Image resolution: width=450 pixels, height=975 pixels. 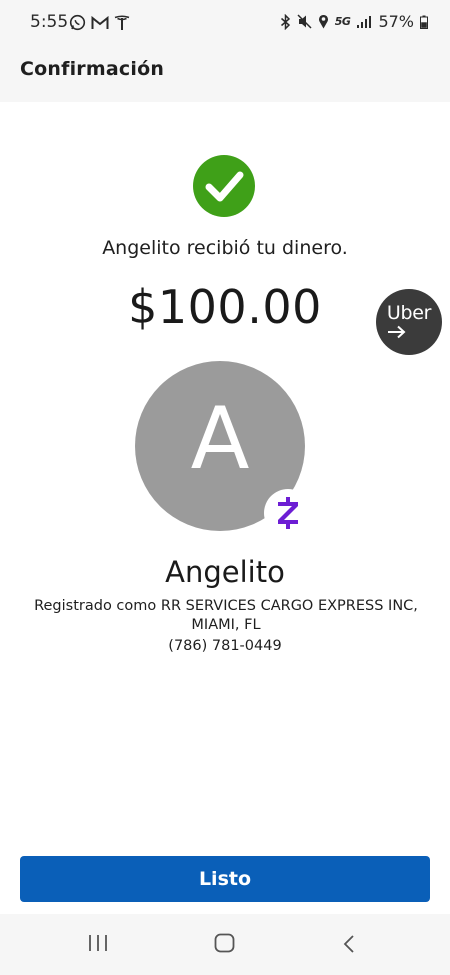 What do you see at coordinates (225, 22) in the screenshot?
I see `status-bar: 5:55 5G 57%` at bounding box center [225, 22].